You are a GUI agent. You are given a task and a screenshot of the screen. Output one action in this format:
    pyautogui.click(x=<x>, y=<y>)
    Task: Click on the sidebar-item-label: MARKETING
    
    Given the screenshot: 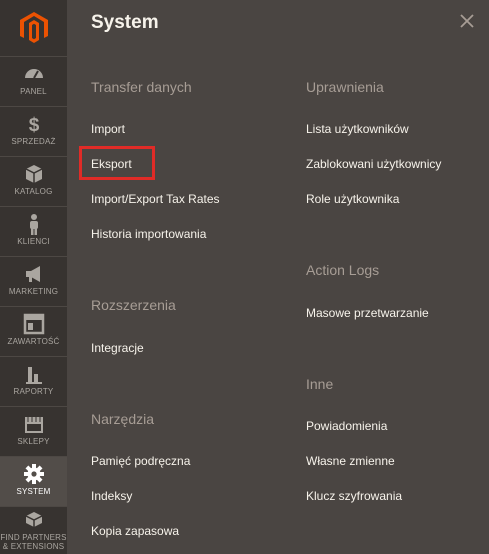 What is the action you would take?
    pyautogui.click(x=33, y=291)
    